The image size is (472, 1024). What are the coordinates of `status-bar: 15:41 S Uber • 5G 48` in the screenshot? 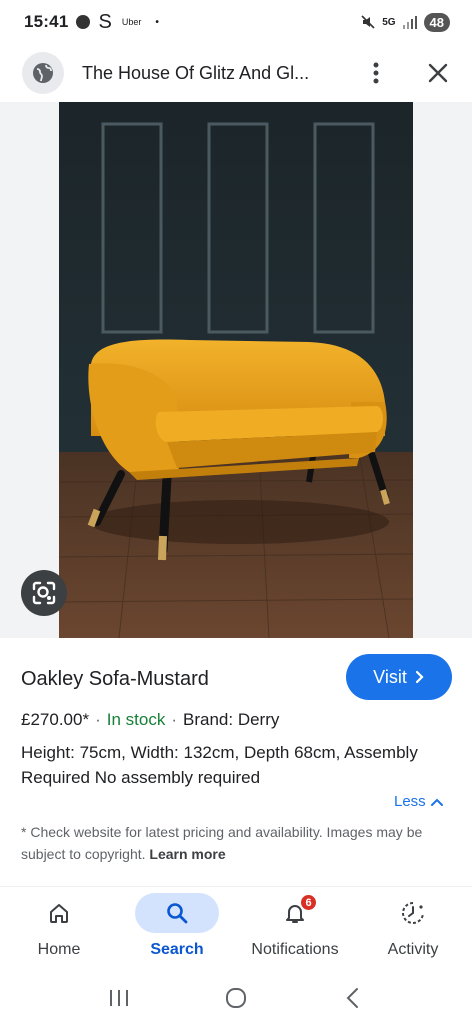 It's located at (236, 22).